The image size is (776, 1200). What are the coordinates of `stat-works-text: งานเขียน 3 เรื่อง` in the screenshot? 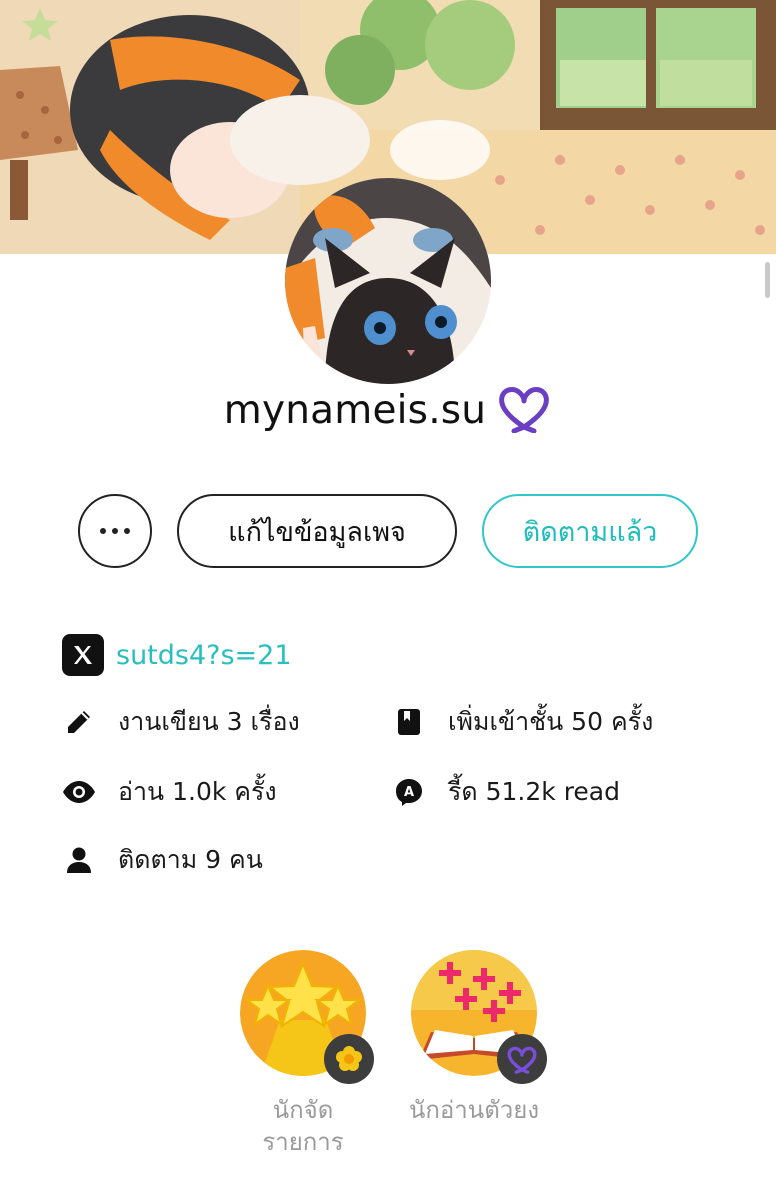 It's located at (209, 721).